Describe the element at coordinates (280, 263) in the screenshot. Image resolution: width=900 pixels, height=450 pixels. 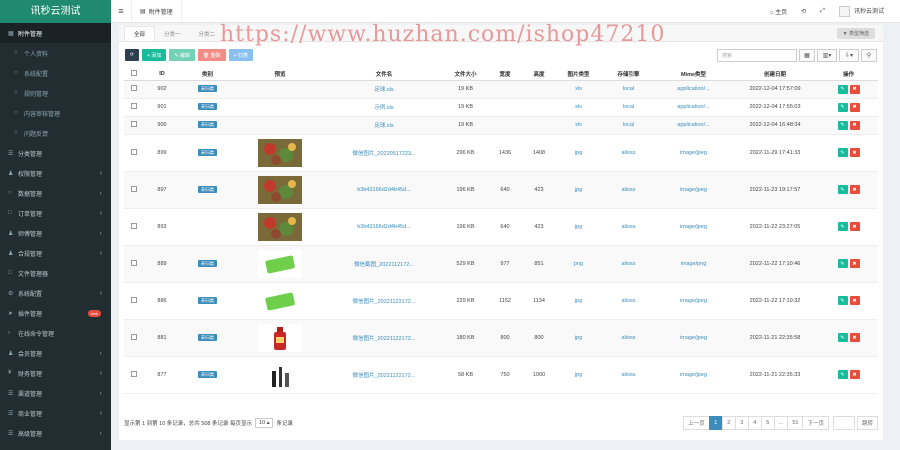
I see `card-thumbnail` at that location.